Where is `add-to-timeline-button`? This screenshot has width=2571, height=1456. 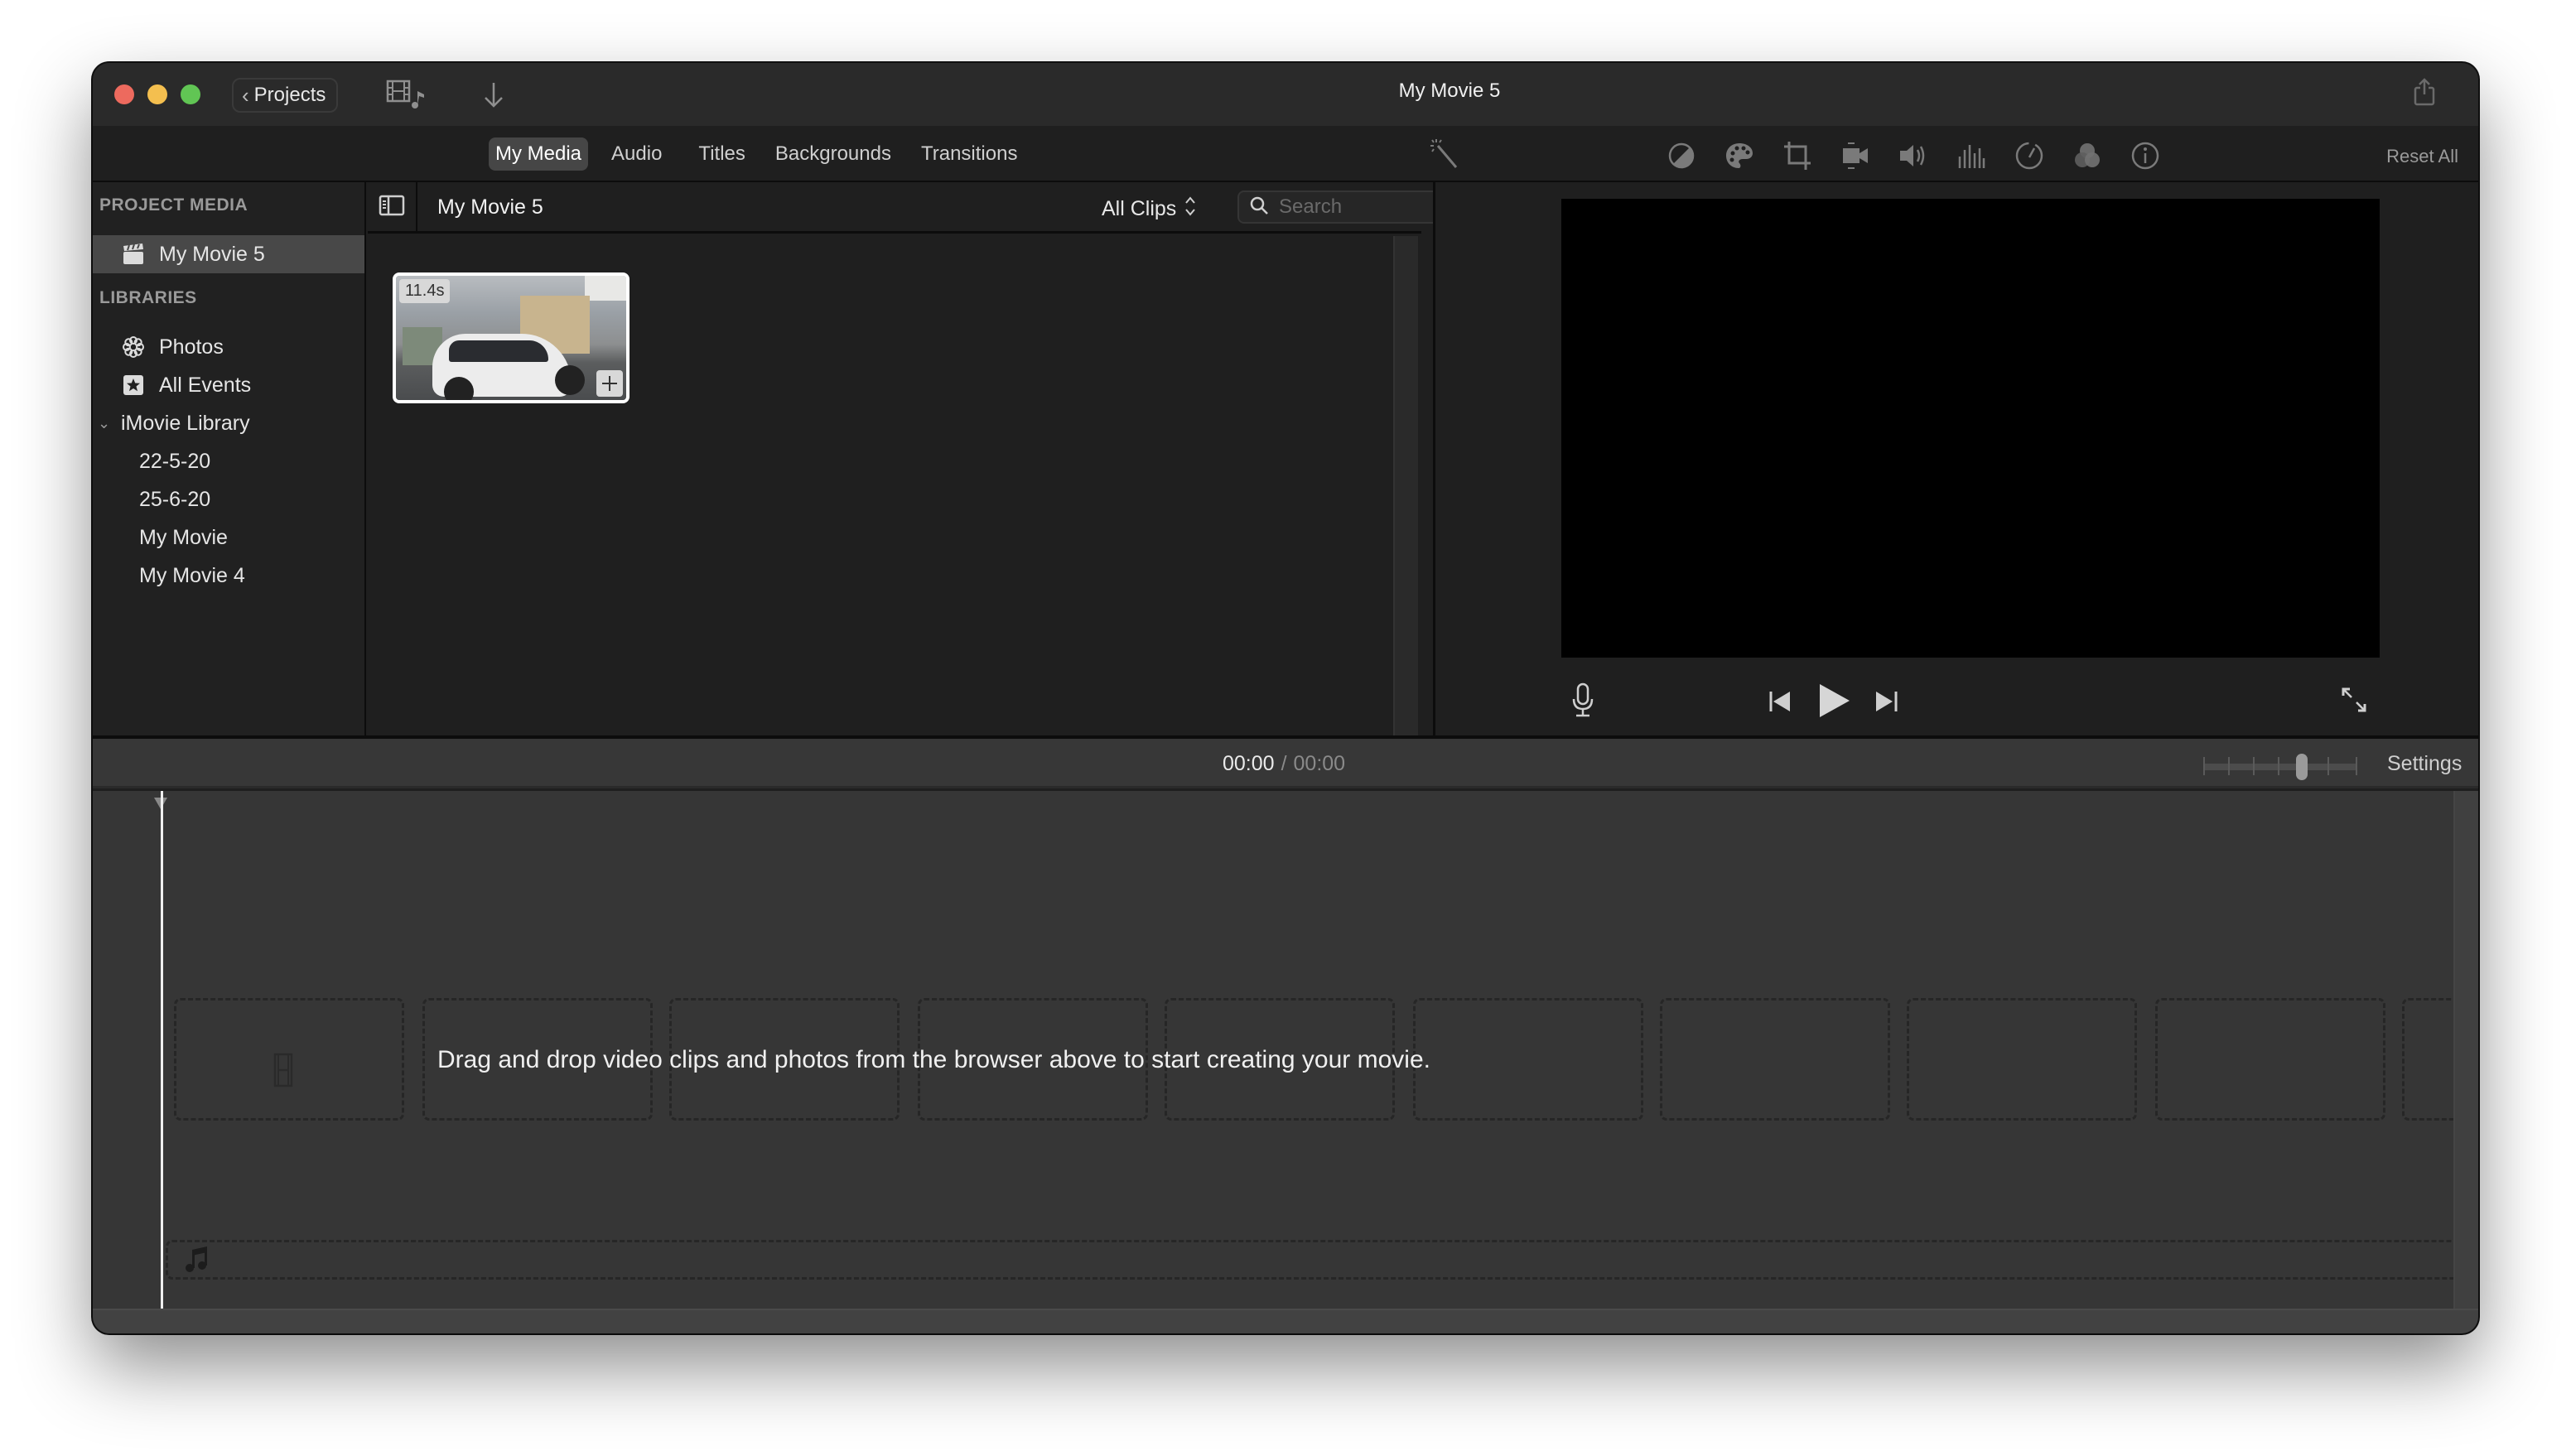
add-to-timeline-button is located at coordinates (610, 383).